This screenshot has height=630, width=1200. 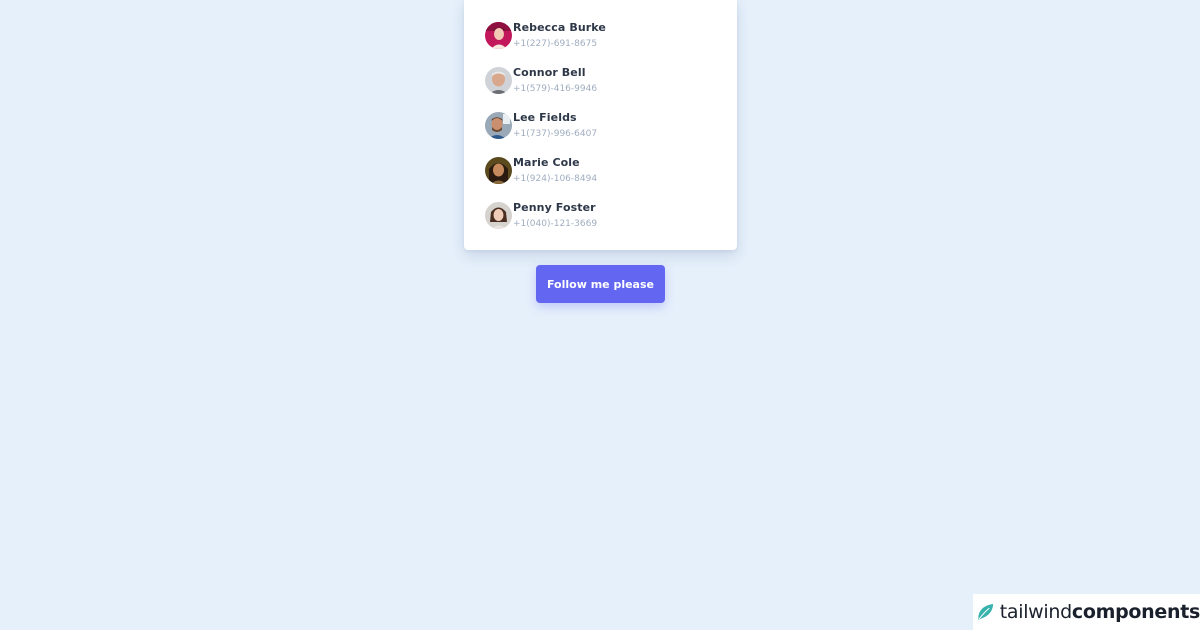 What do you see at coordinates (555, 134) in the screenshot?
I see `contact-phone: +1(737)-996-6407` at bounding box center [555, 134].